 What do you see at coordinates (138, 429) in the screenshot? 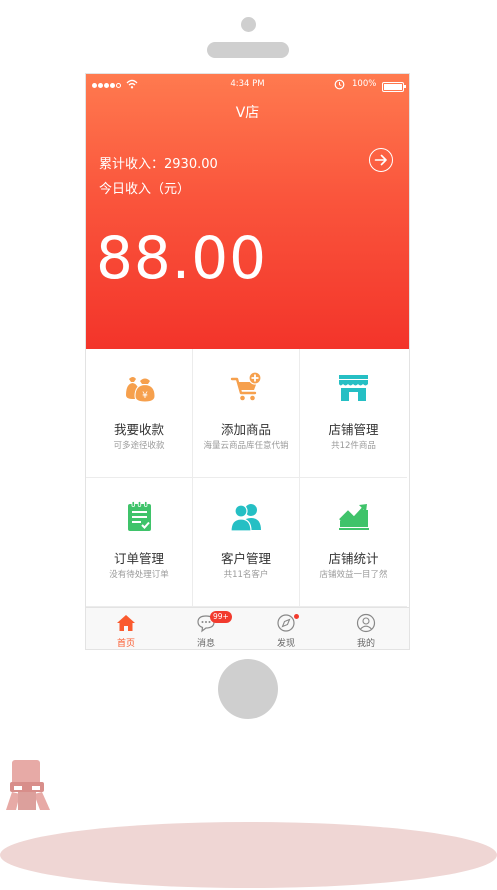
I see `grid-item-title: 我要收款` at bounding box center [138, 429].